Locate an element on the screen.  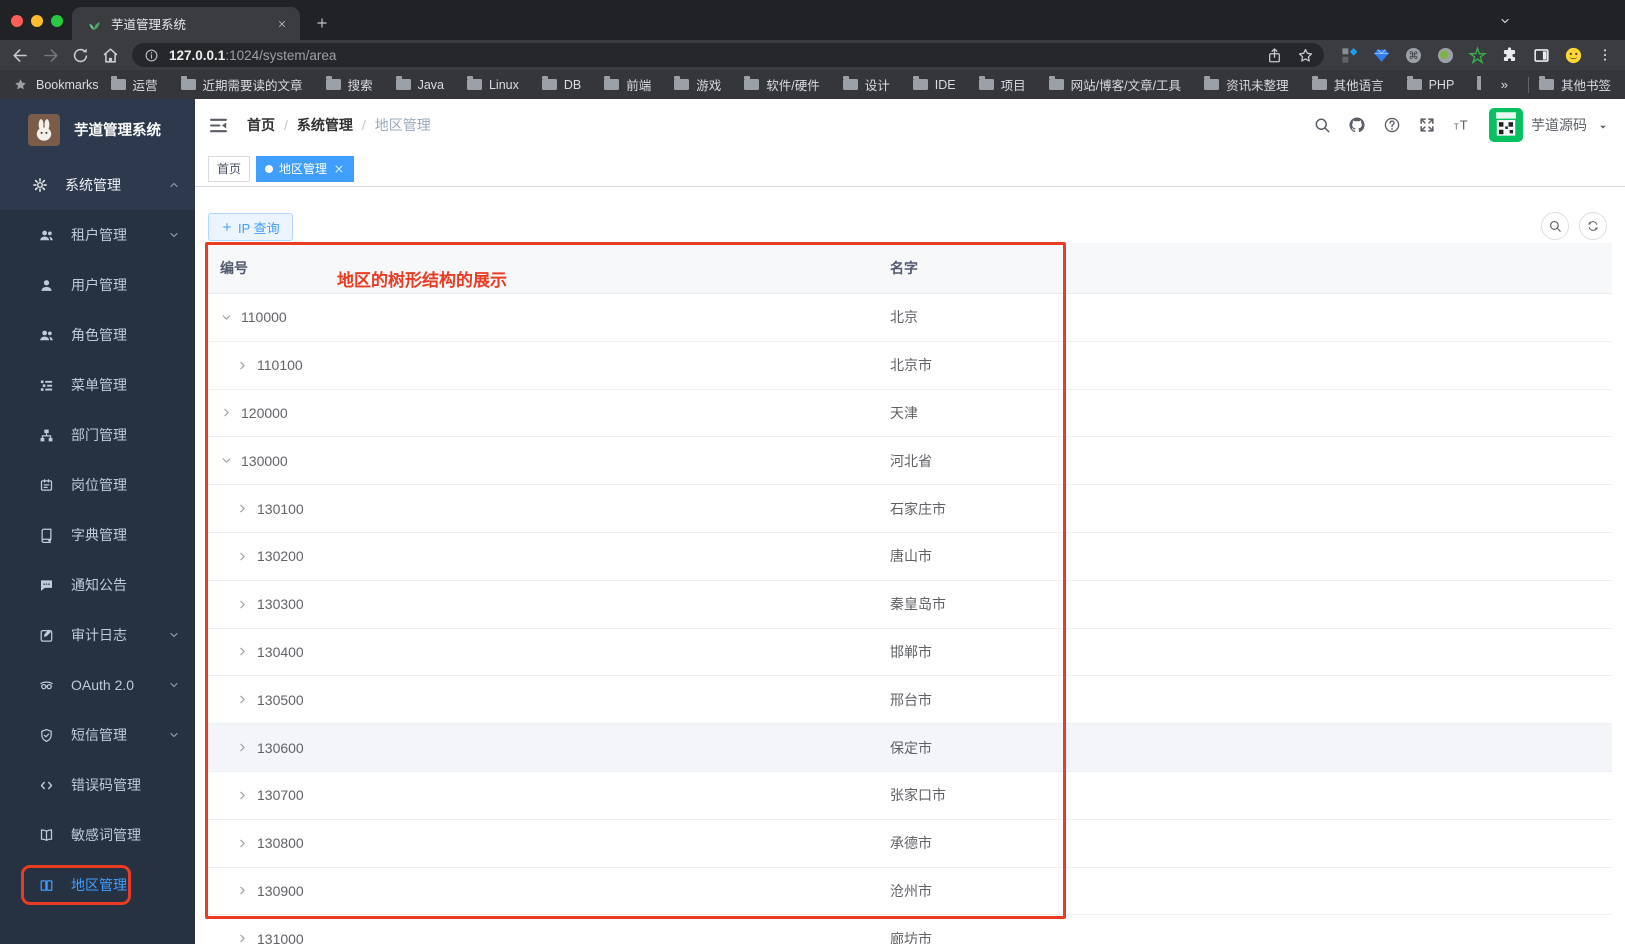
sidebar-item: 岗位管理 is located at coordinates (97, 485).